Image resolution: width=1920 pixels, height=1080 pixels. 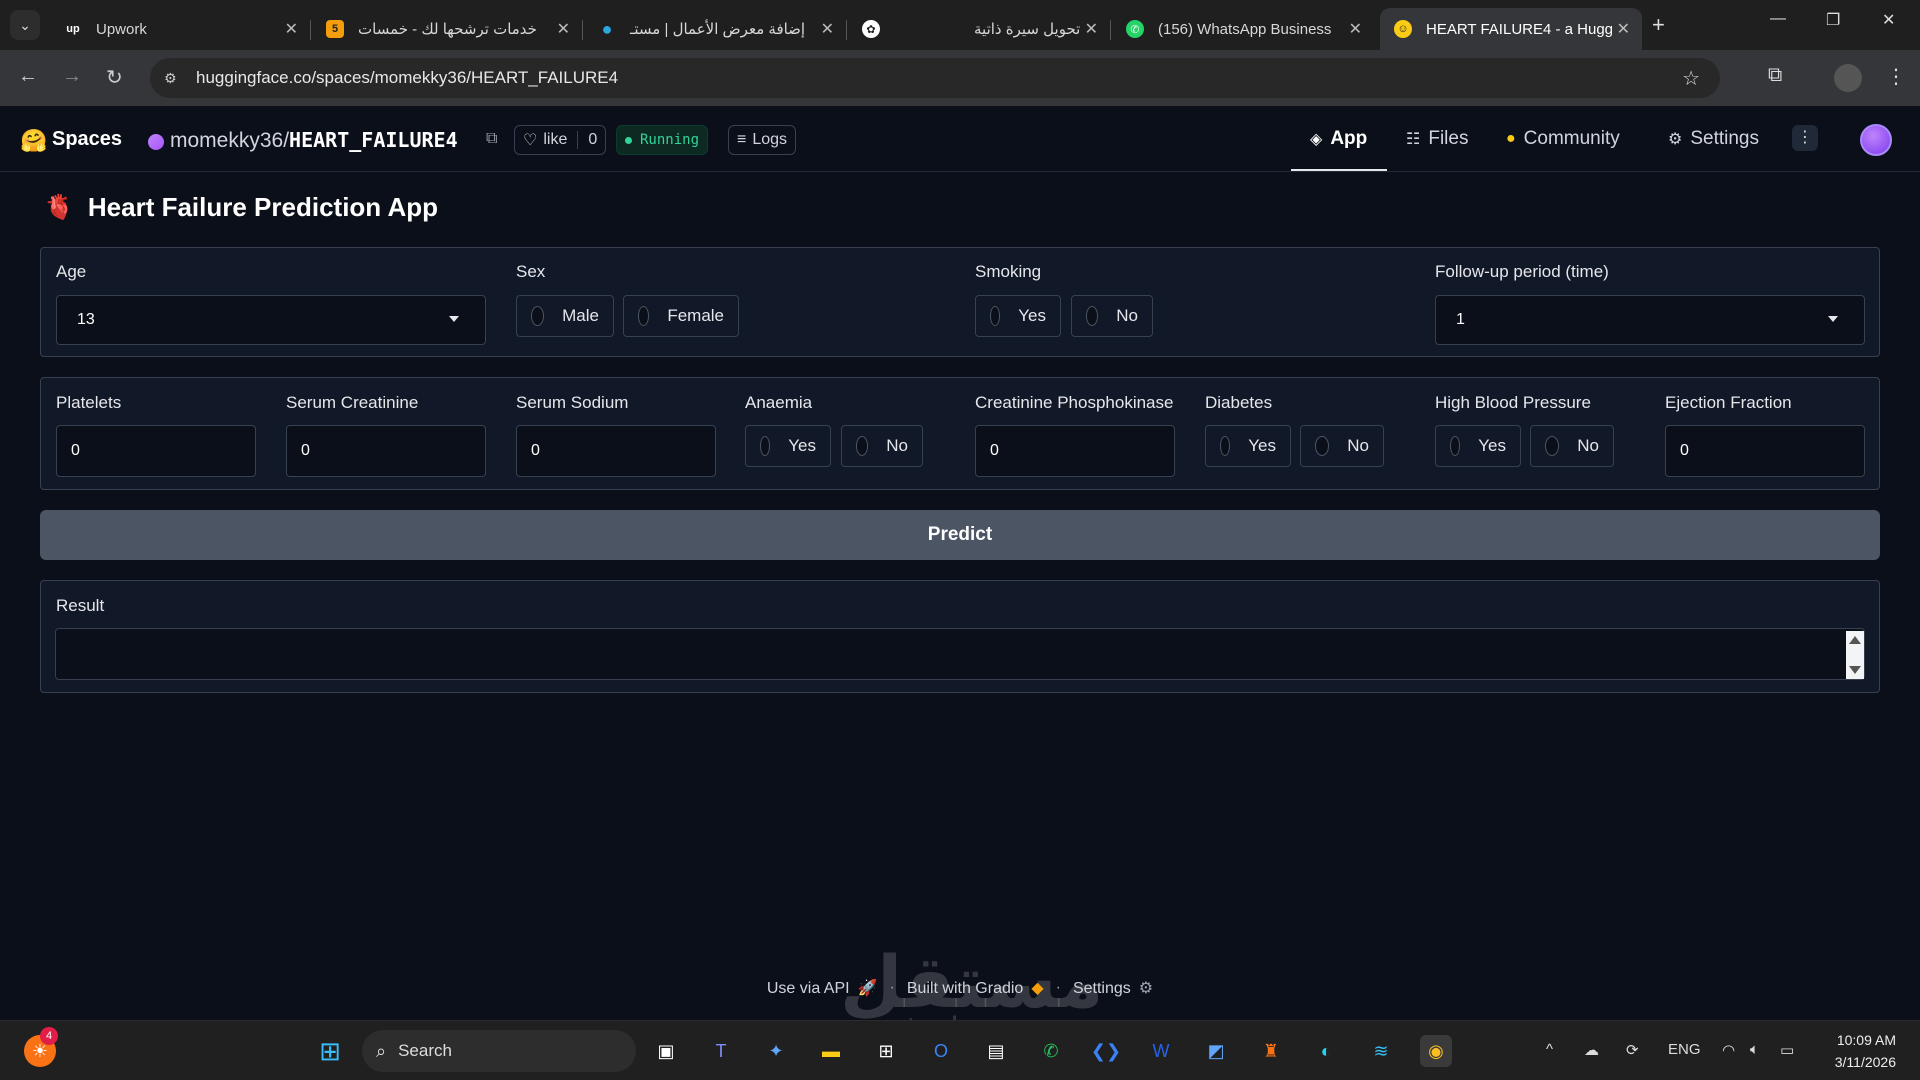 What do you see at coordinates (560, 140) in the screenshot?
I see `like-button: ♡ like 0` at bounding box center [560, 140].